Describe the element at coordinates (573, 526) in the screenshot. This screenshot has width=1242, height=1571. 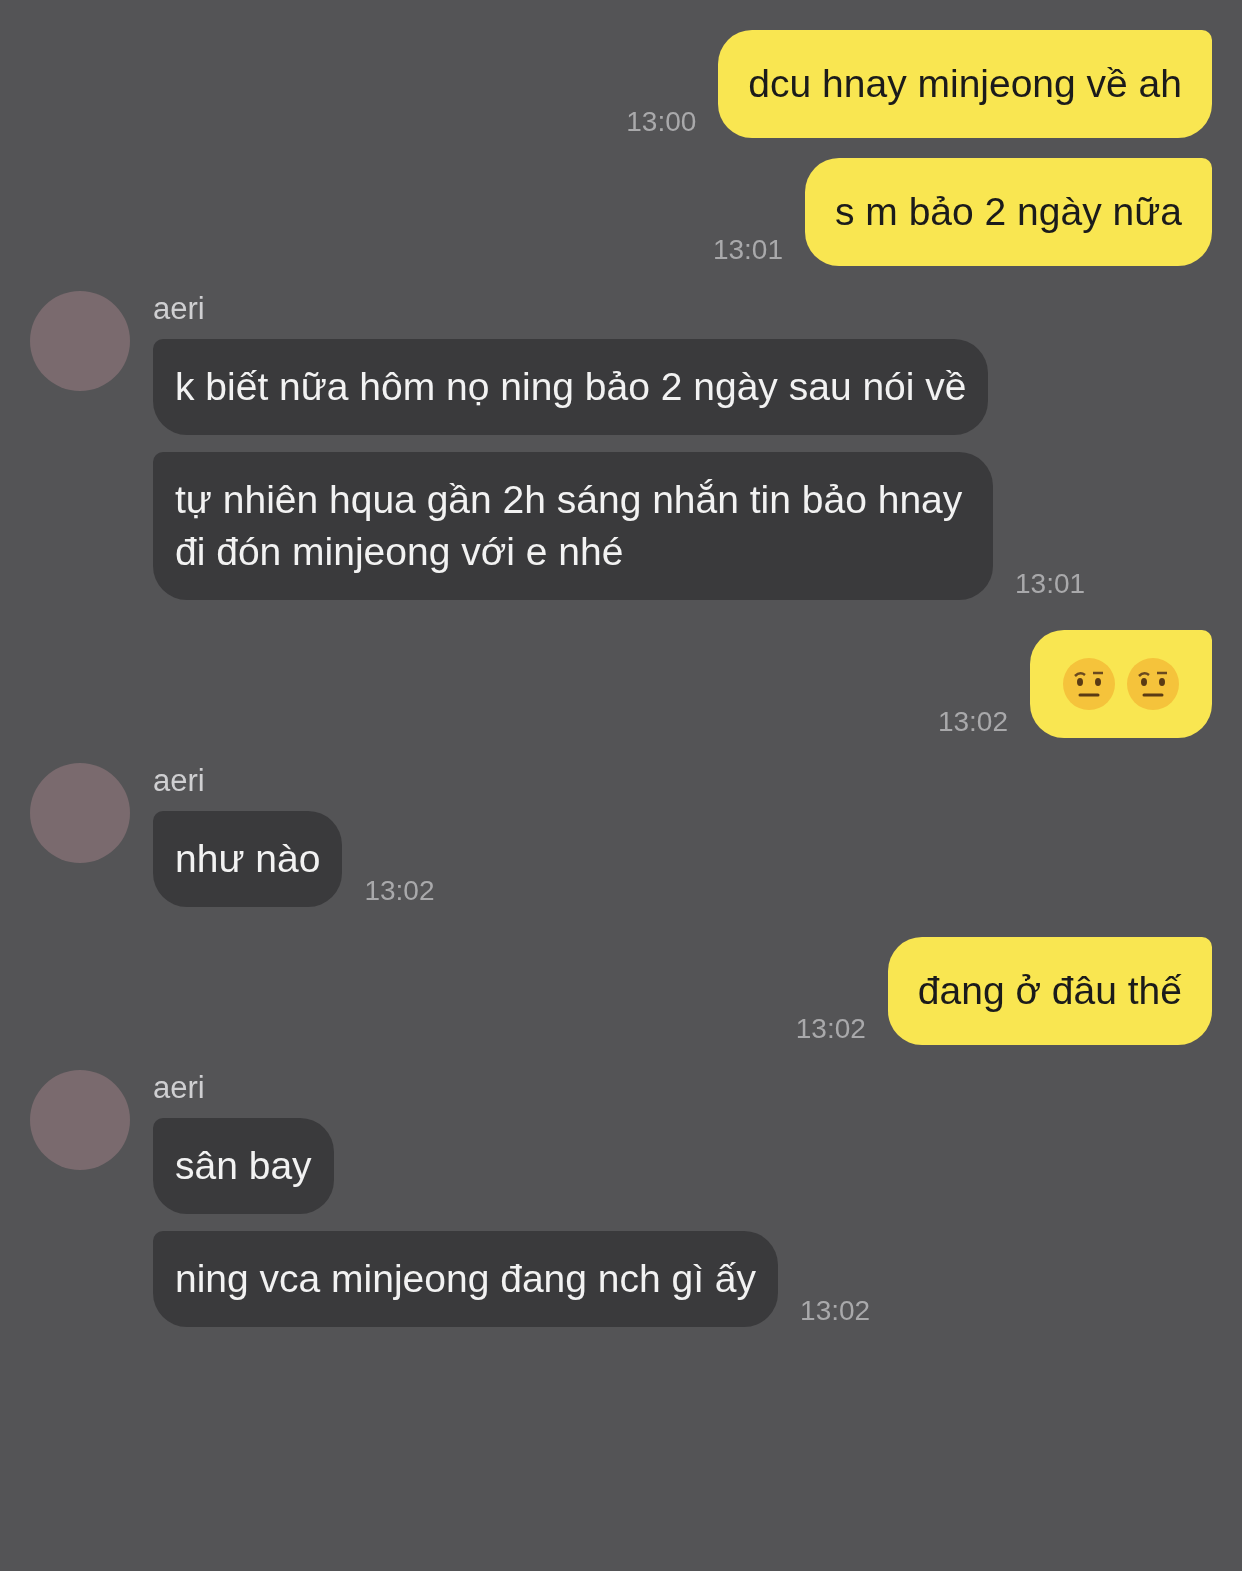
I see `received-message-bubble: tự nhiên hqua gần 2h sáng nhắn tin bảo hnay đi đón minjeong với e nhé` at that location.